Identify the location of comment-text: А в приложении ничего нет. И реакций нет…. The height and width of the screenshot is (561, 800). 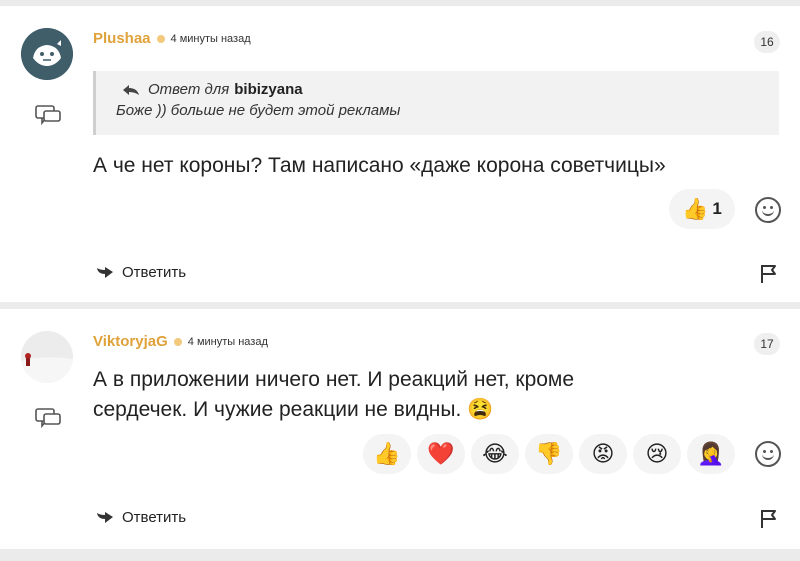
(333, 395).